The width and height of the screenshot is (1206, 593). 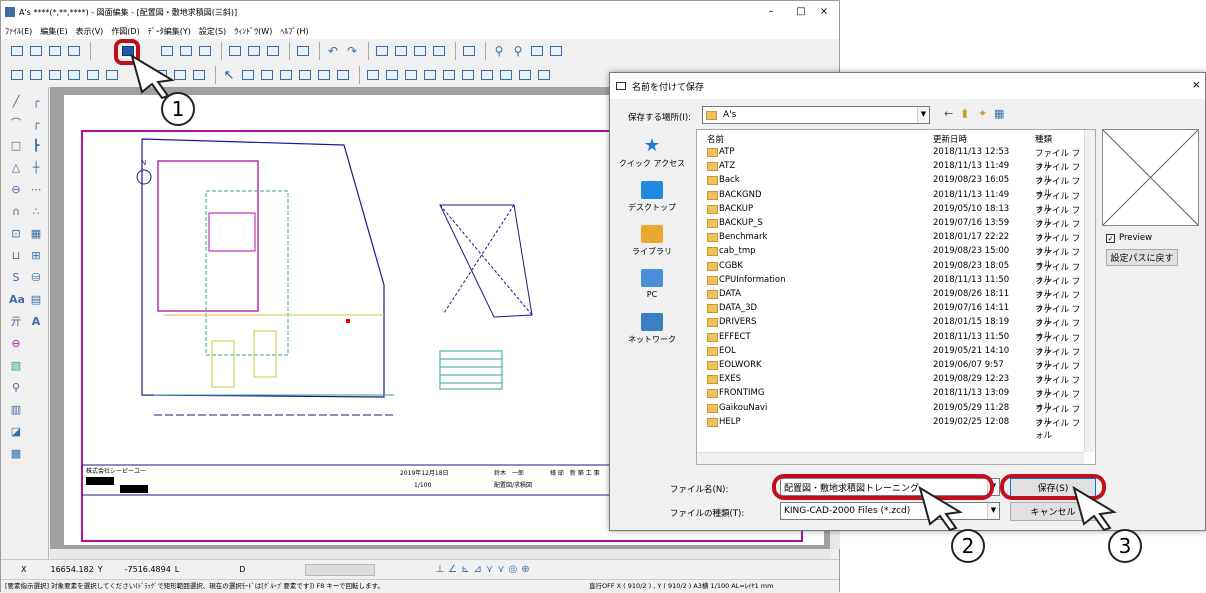 I want to click on horizontal-scrollbar, so click(x=440, y=554).